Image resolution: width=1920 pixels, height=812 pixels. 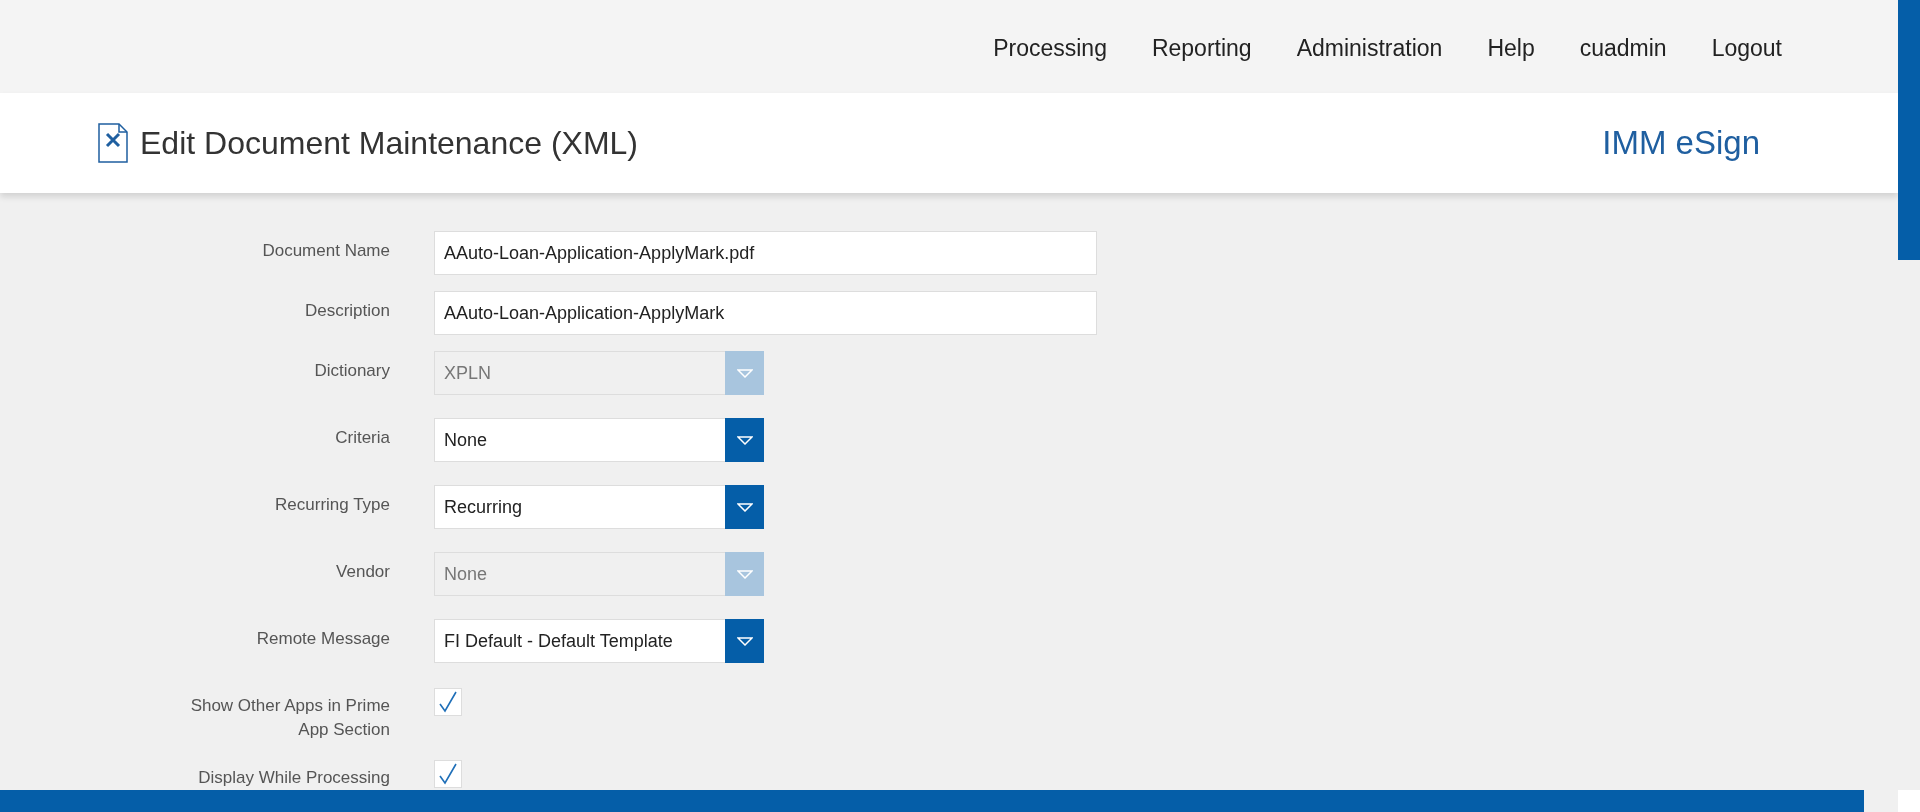 I want to click on dropdown: None, so click(x=599, y=440).